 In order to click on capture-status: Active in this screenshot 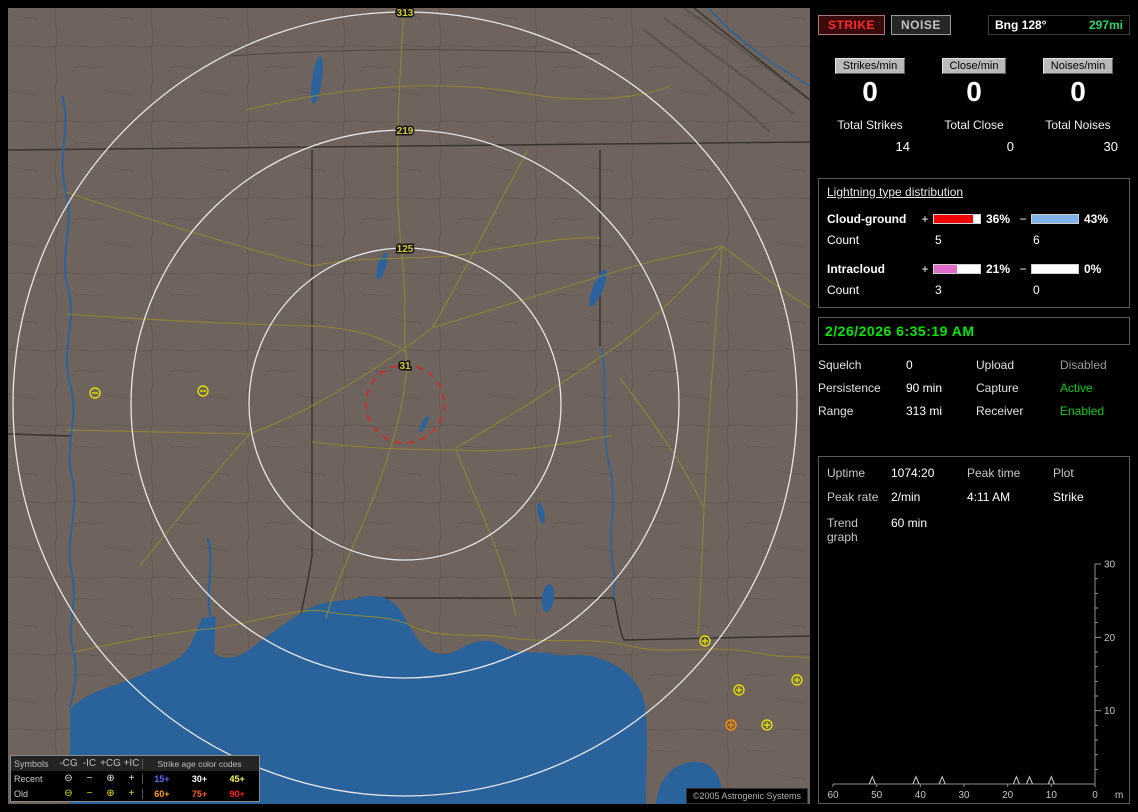, I will do `click(1076, 387)`.